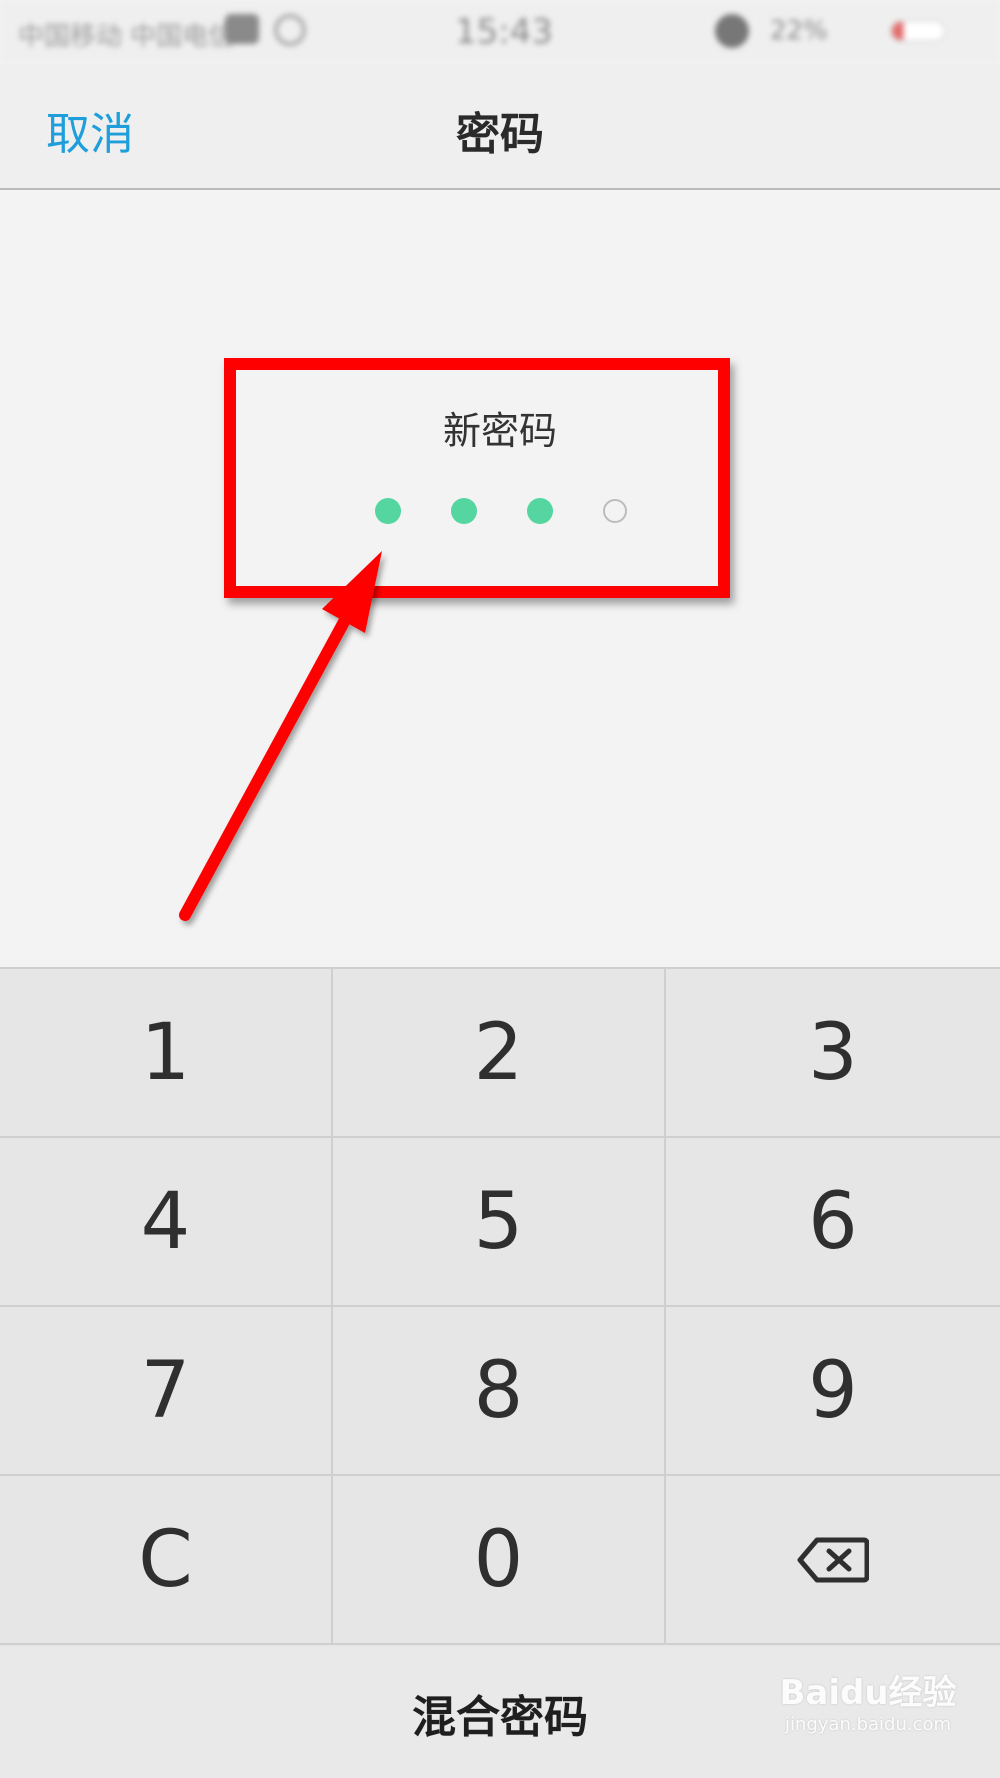 The height and width of the screenshot is (1778, 1000). Describe the element at coordinates (504, 32) in the screenshot. I see `status-time: 15:43` at that location.